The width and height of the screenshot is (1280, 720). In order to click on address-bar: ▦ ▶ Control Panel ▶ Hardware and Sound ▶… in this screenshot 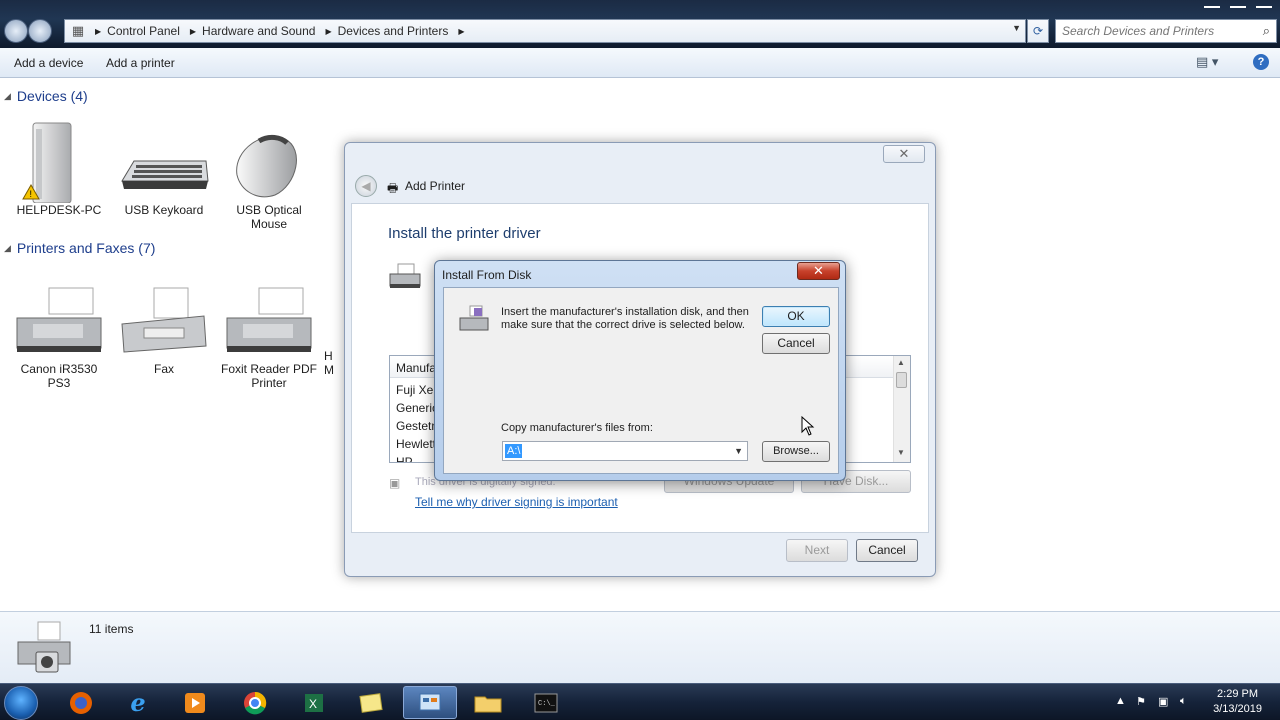, I will do `click(545, 31)`.